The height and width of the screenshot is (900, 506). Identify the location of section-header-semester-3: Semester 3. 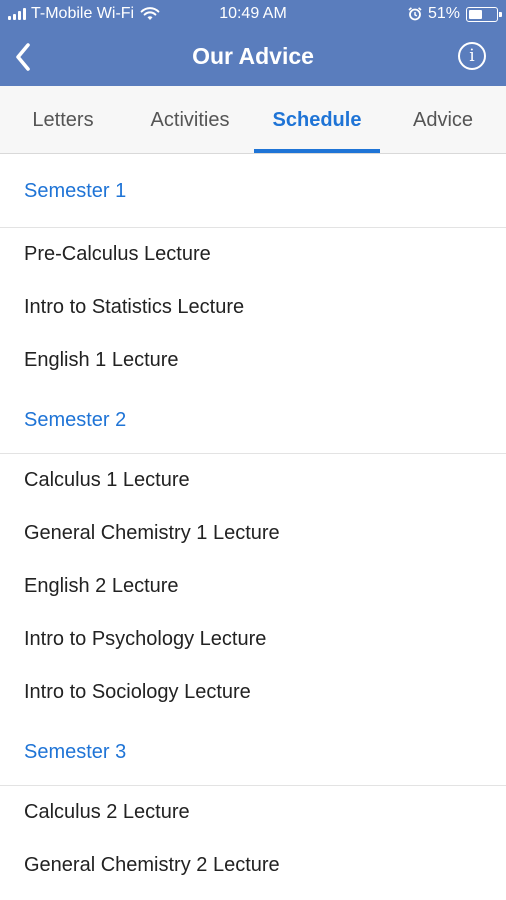
(253, 752).